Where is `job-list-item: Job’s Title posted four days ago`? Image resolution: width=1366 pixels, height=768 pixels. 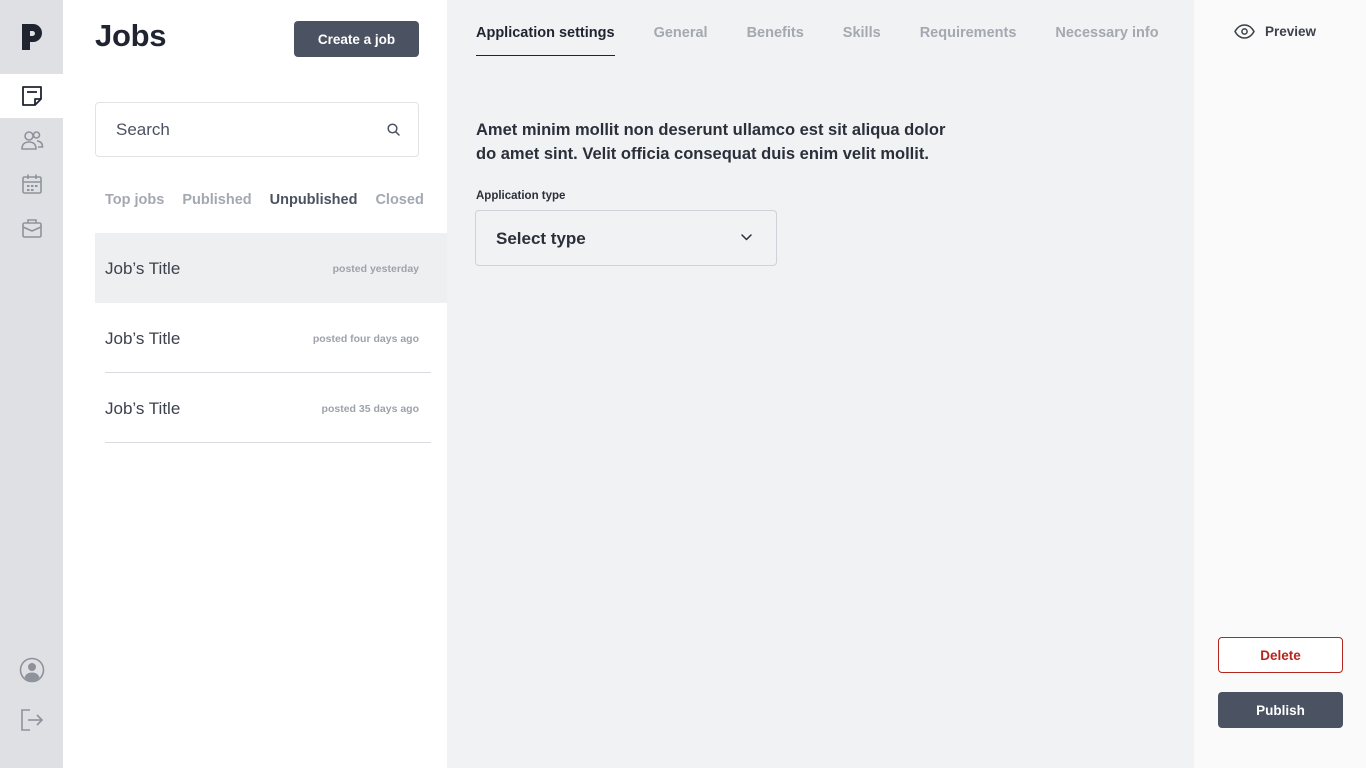 job-list-item: Job’s Title posted four days ago is located at coordinates (271, 338).